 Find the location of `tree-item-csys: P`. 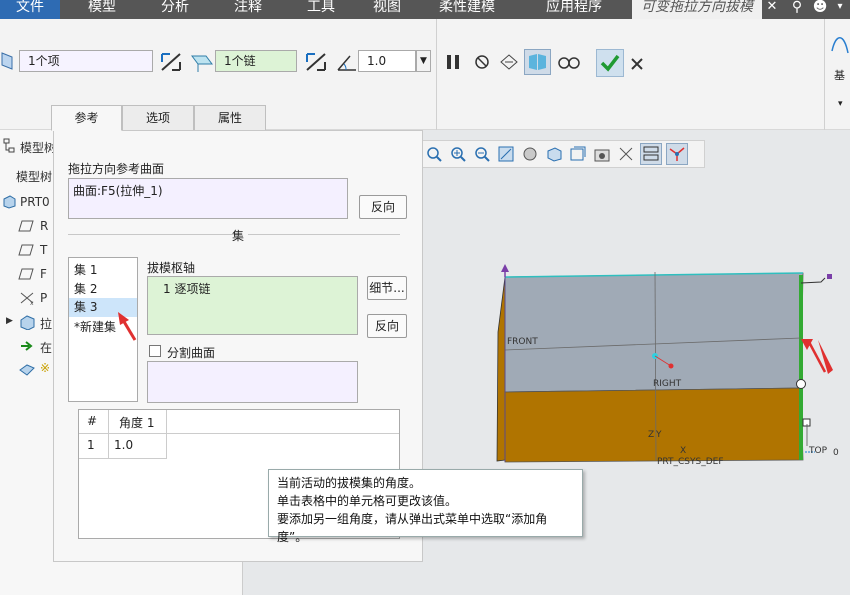

tree-item-csys: P is located at coordinates (43, 298).